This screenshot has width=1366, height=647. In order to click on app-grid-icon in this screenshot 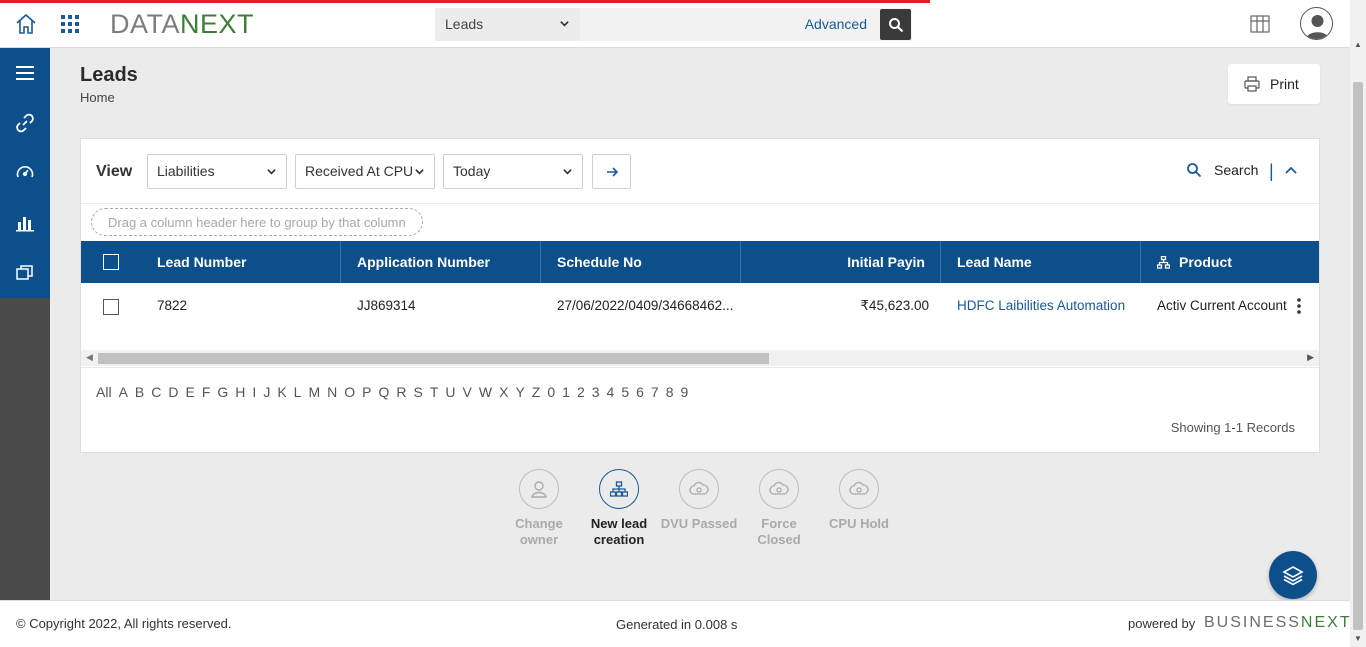, I will do `click(70, 24)`.